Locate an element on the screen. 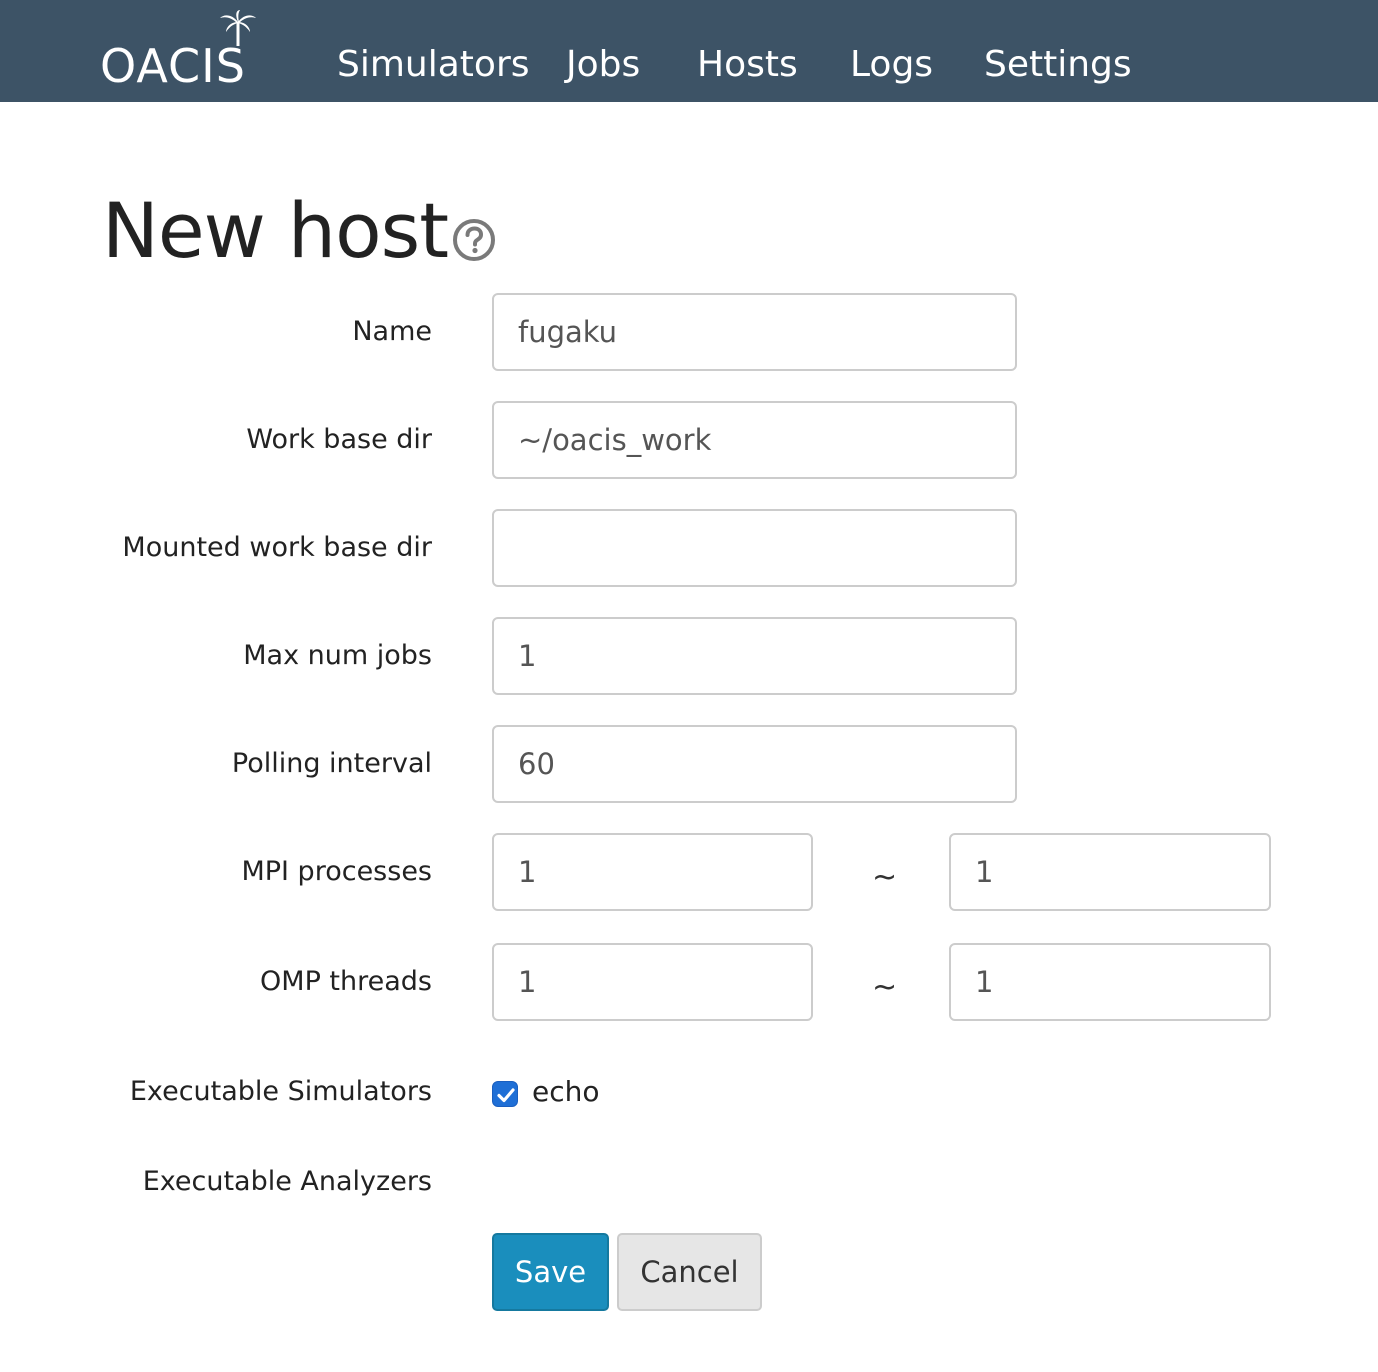 The width and height of the screenshot is (1378, 1372). echo-checkbox is located at coordinates (505, 1094).